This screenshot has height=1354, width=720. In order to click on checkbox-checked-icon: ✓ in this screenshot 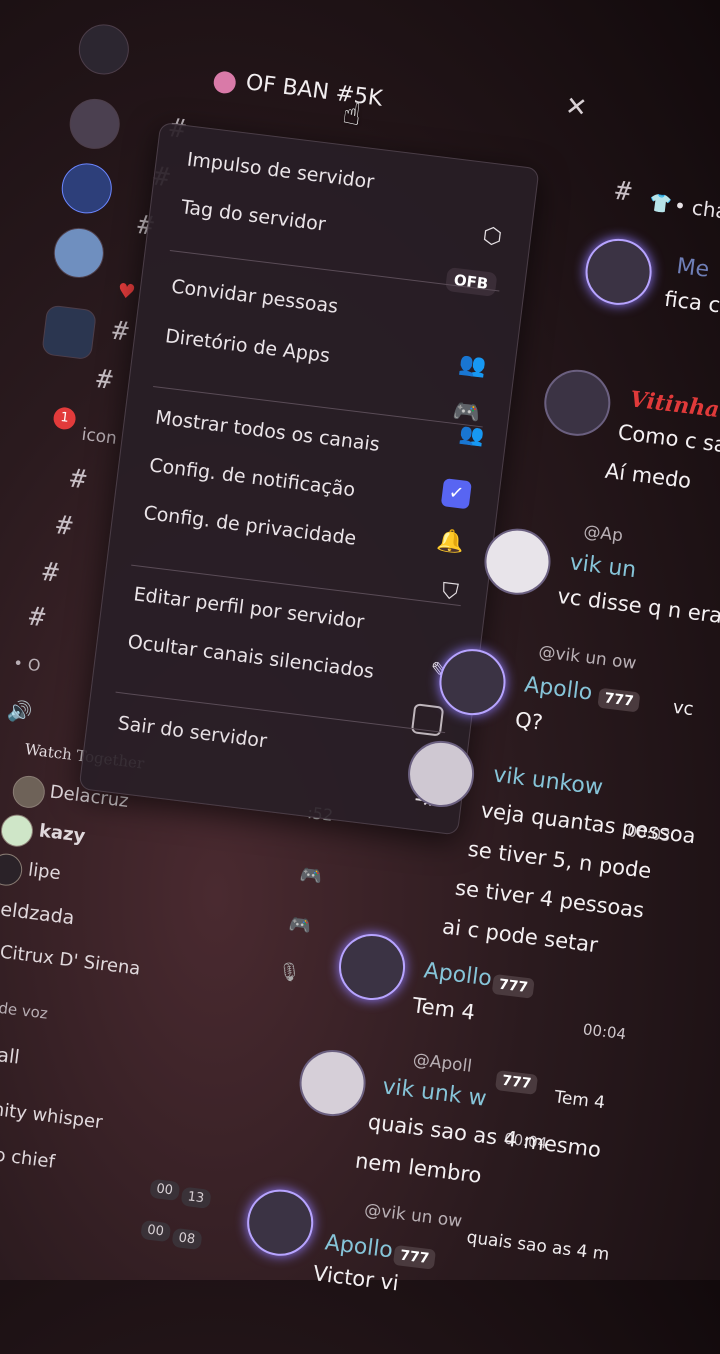, I will do `click(456, 494)`.